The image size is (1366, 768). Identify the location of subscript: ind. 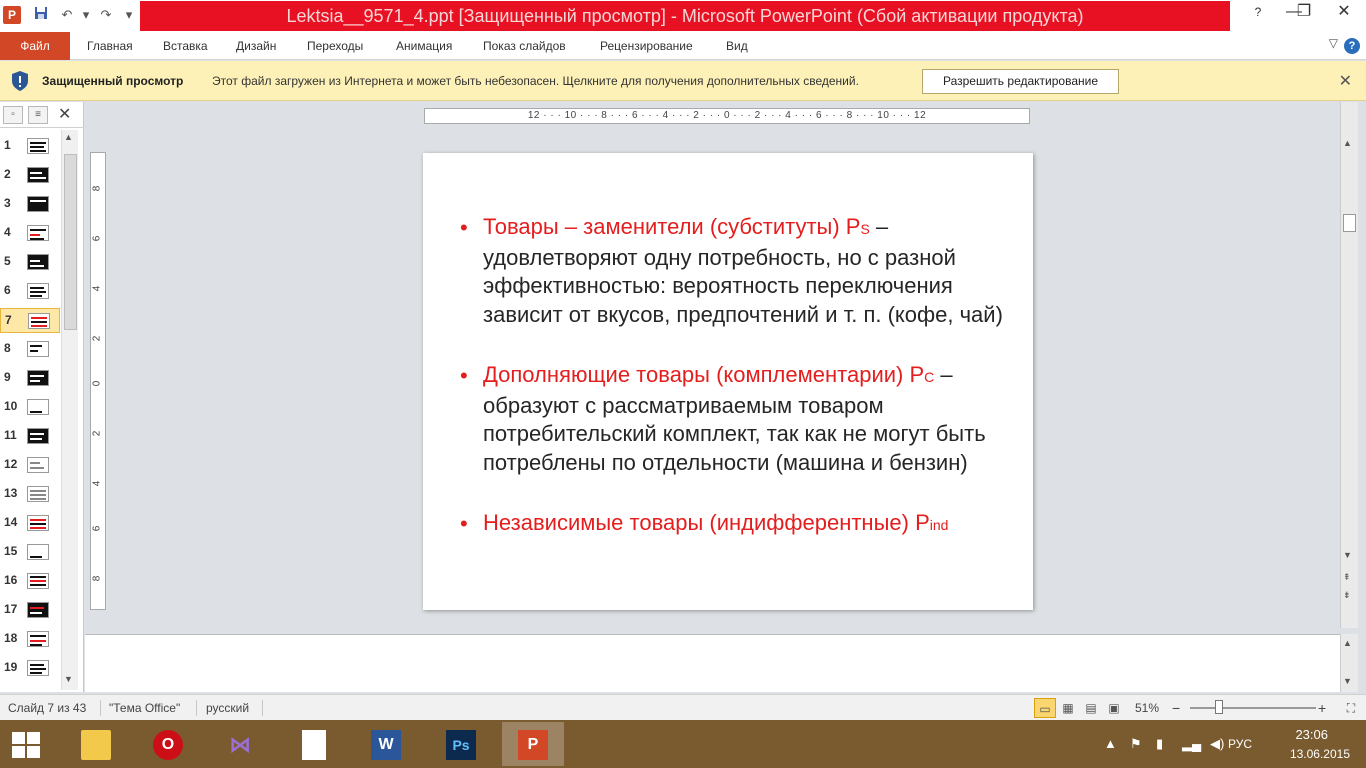
(939, 525).